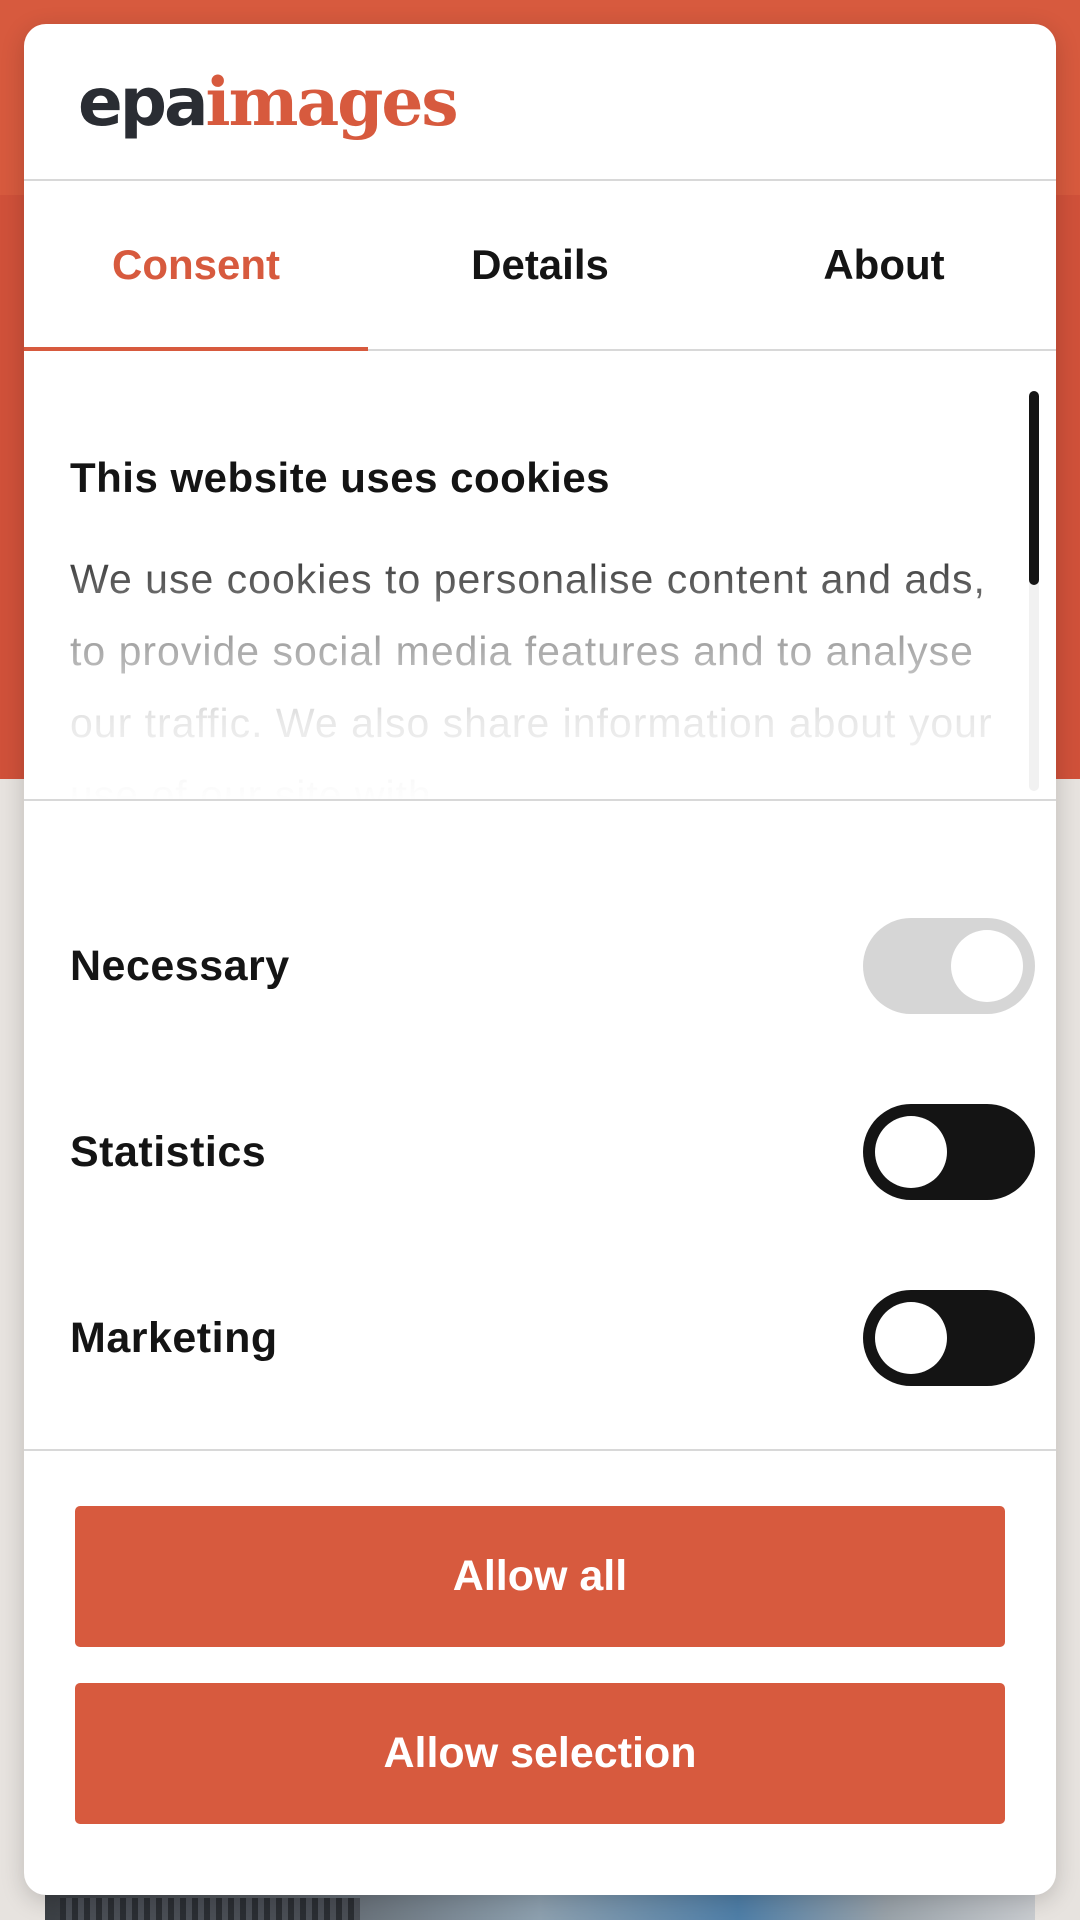 The height and width of the screenshot is (1920, 1080). Describe the element at coordinates (332, 102) in the screenshot. I see `logo-images-text: images` at that location.